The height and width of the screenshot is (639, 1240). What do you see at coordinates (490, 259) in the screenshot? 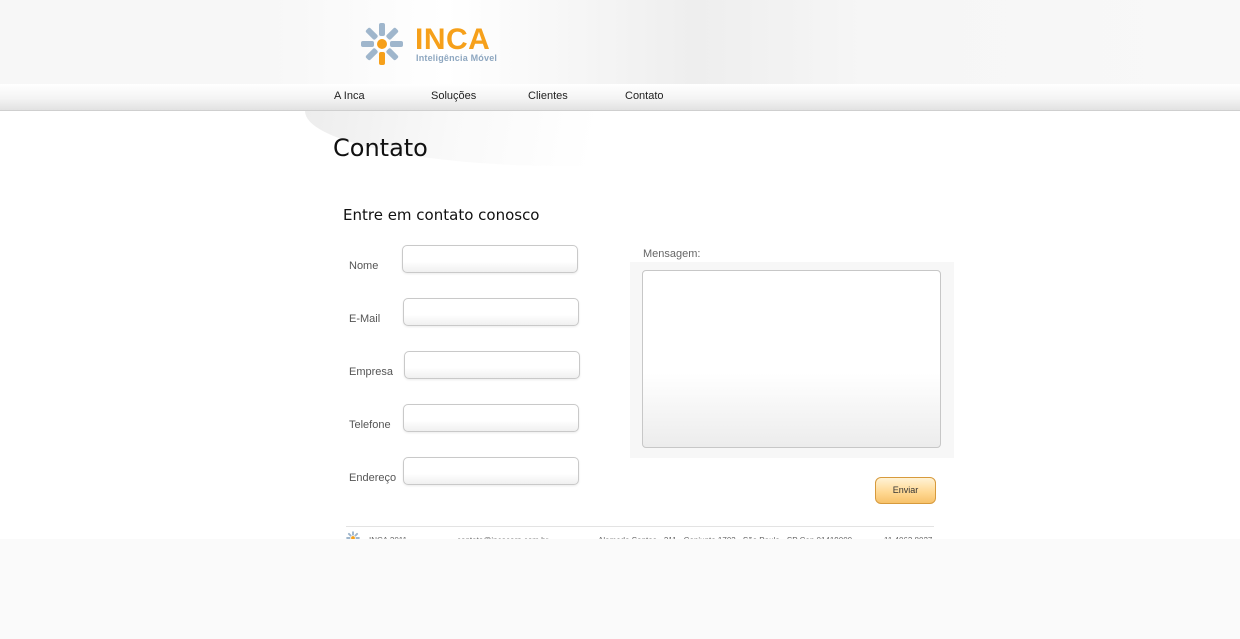
I see `name-field` at bounding box center [490, 259].